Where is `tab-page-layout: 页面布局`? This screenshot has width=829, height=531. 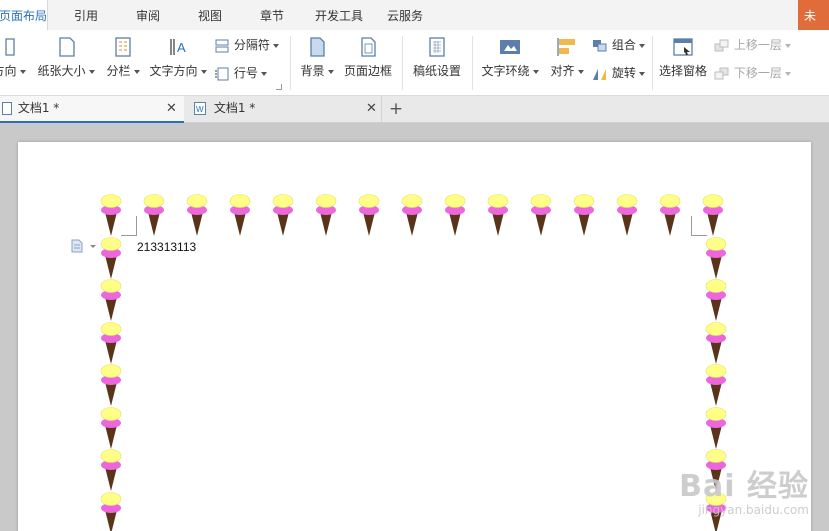
tab-page-layout: 页面布局 is located at coordinates (24, 15).